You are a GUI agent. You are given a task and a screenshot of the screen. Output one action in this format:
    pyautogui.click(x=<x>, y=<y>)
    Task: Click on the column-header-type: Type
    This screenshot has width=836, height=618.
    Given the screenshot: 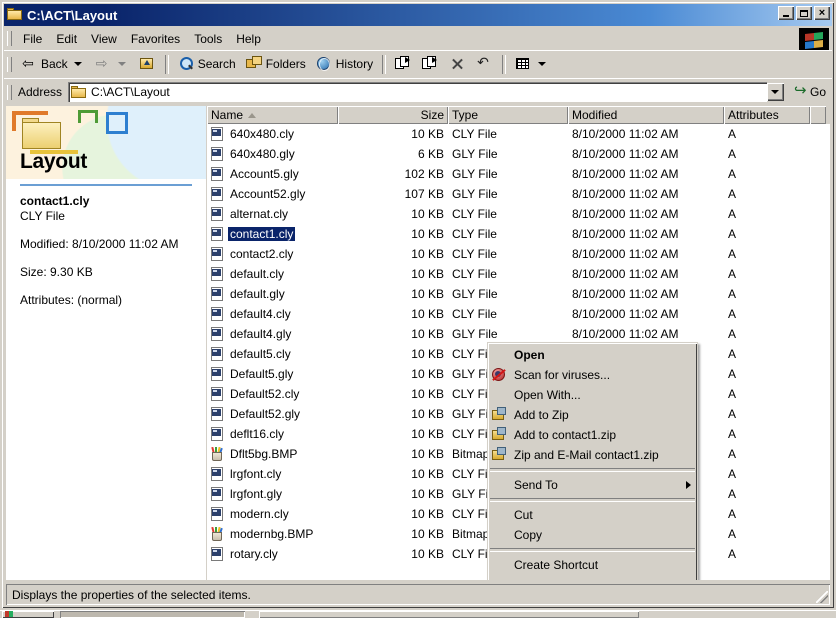 What is the action you would take?
    pyautogui.click(x=508, y=115)
    